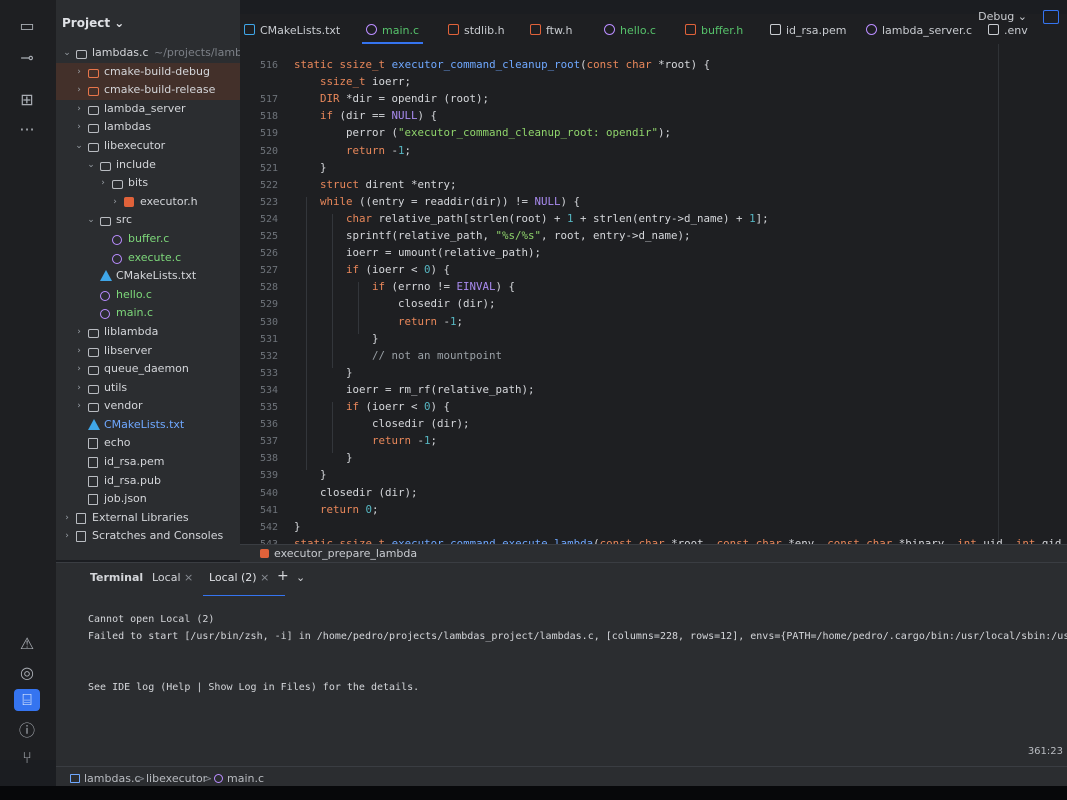  What do you see at coordinates (476, 29) in the screenshot?
I see `tab-stdlib-h: stdlib.h` at bounding box center [476, 29].